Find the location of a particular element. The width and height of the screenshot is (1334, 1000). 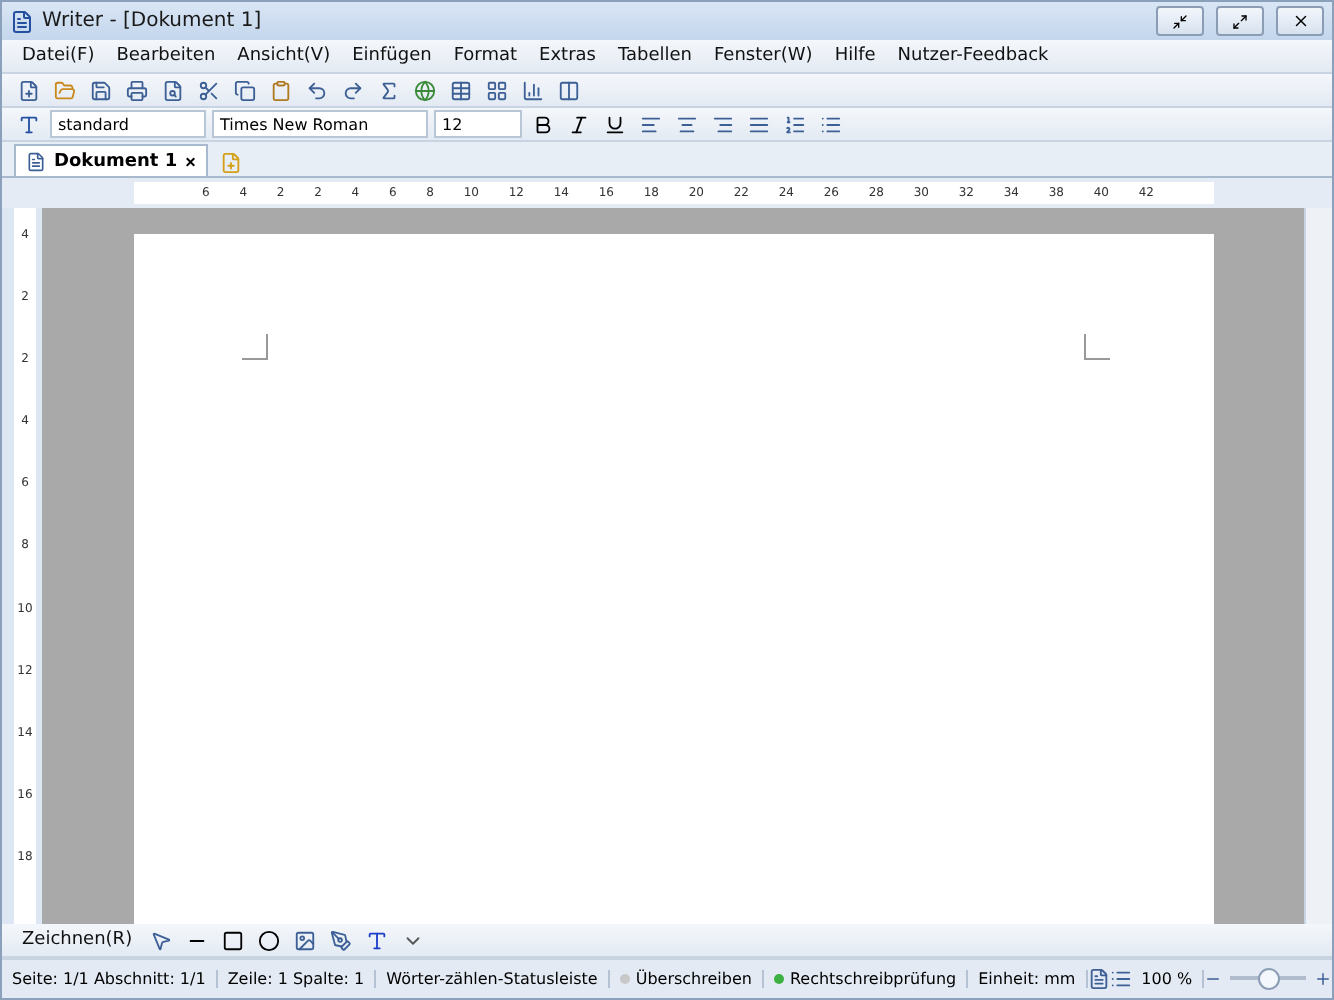

close-icon is located at coordinates (1300, 21).